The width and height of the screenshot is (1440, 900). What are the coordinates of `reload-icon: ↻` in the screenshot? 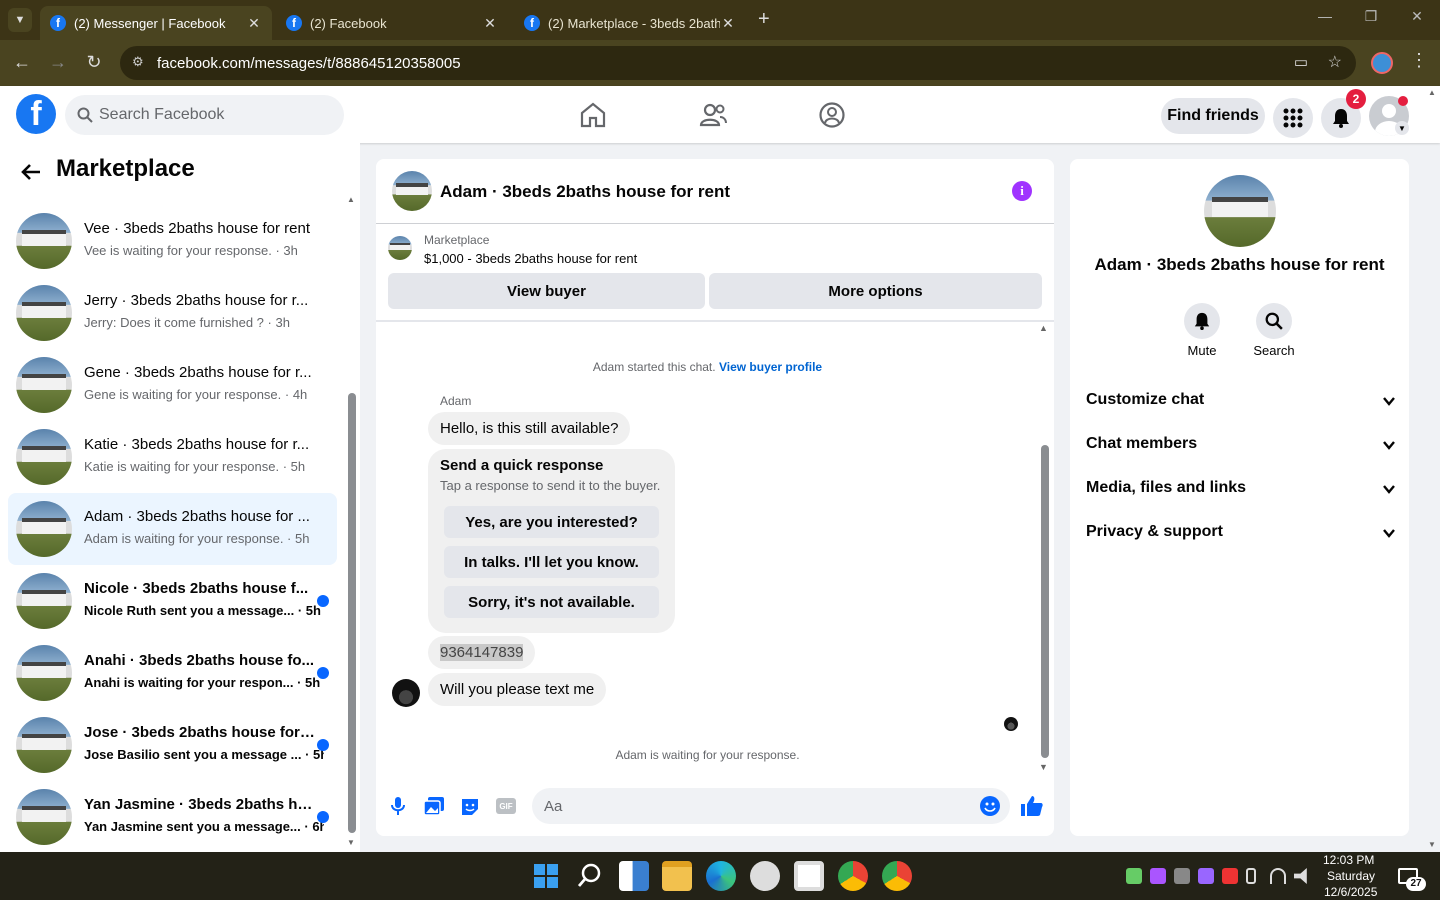 It's located at (94, 62).